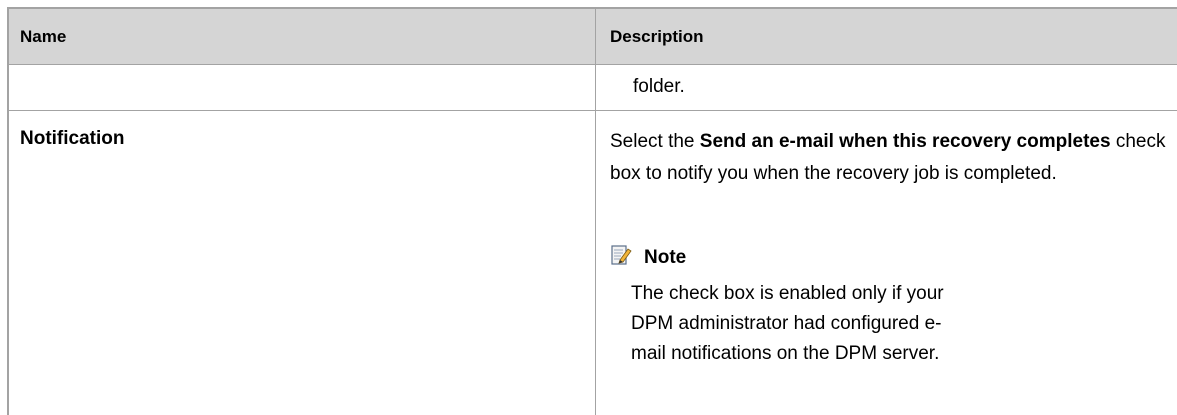 This screenshot has width=1177, height=415. Describe the element at coordinates (72, 138) in the screenshot. I see `name-cell: Notification` at that location.